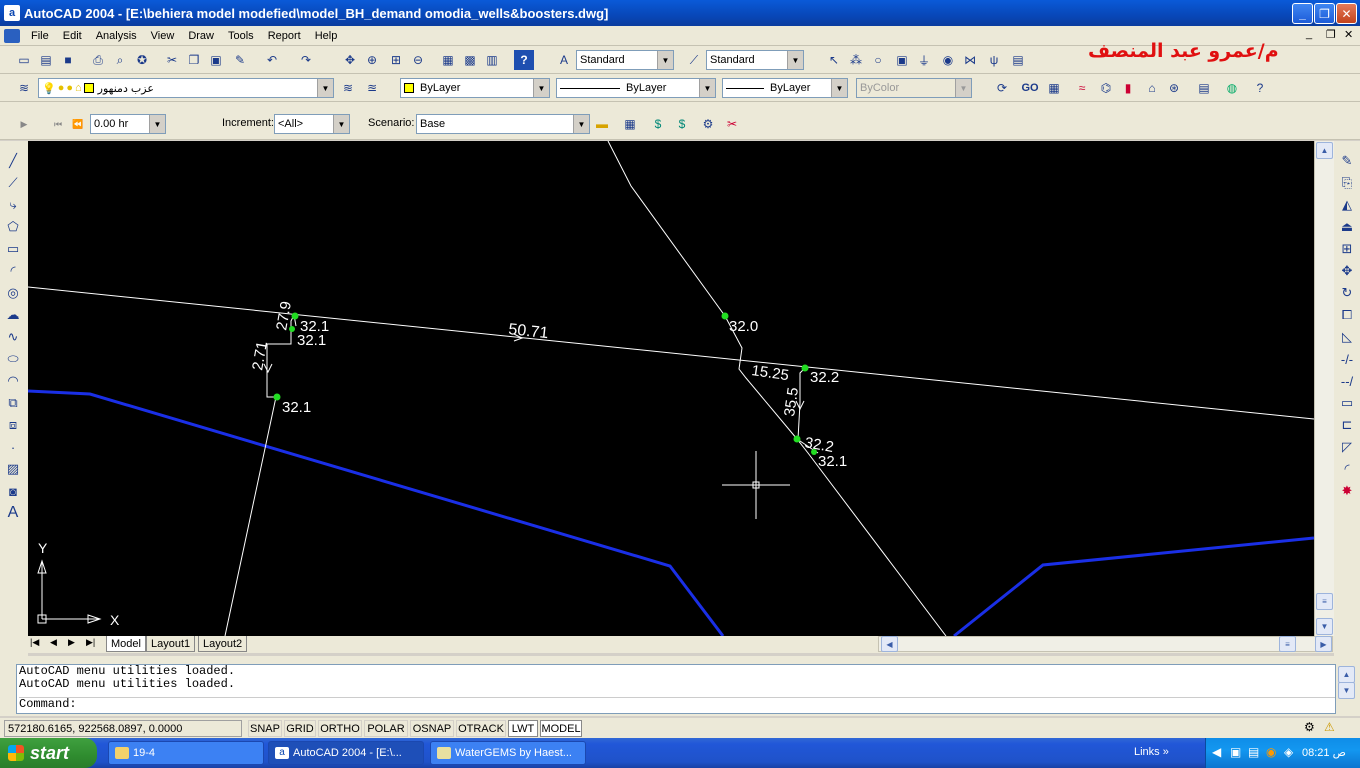 This screenshot has width=1360, height=768. What do you see at coordinates (265, 728) in the screenshot?
I see `snap-toggle: SNAP` at bounding box center [265, 728].